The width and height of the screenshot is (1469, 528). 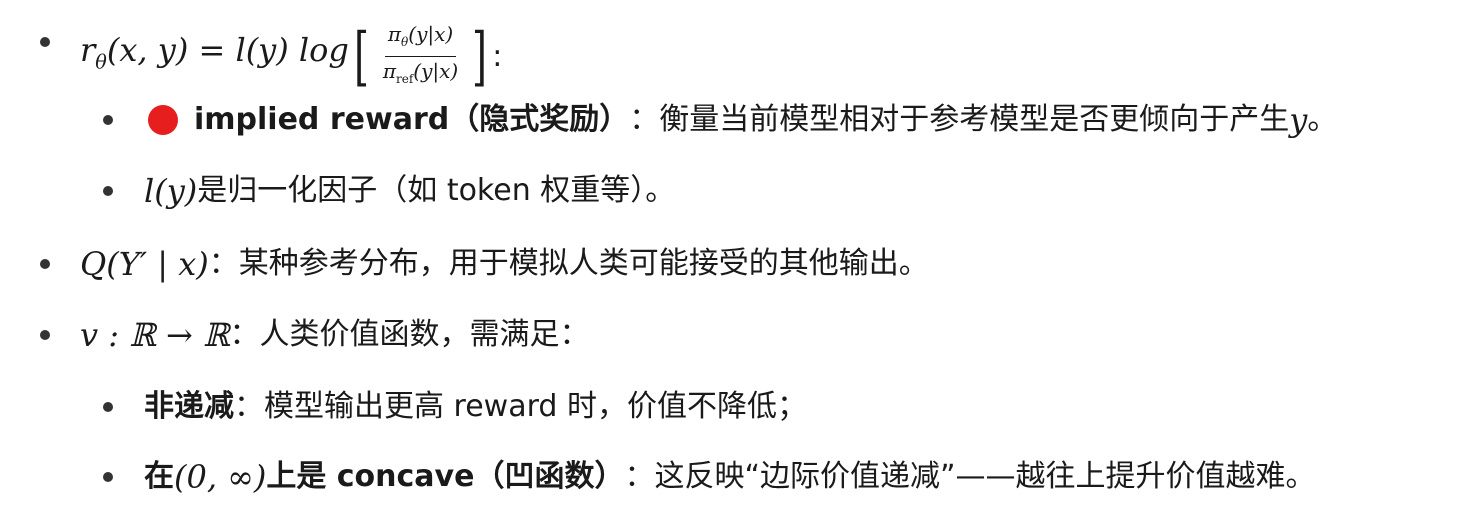 I want to click on formula-colon: :, so click(x=497, y=56).